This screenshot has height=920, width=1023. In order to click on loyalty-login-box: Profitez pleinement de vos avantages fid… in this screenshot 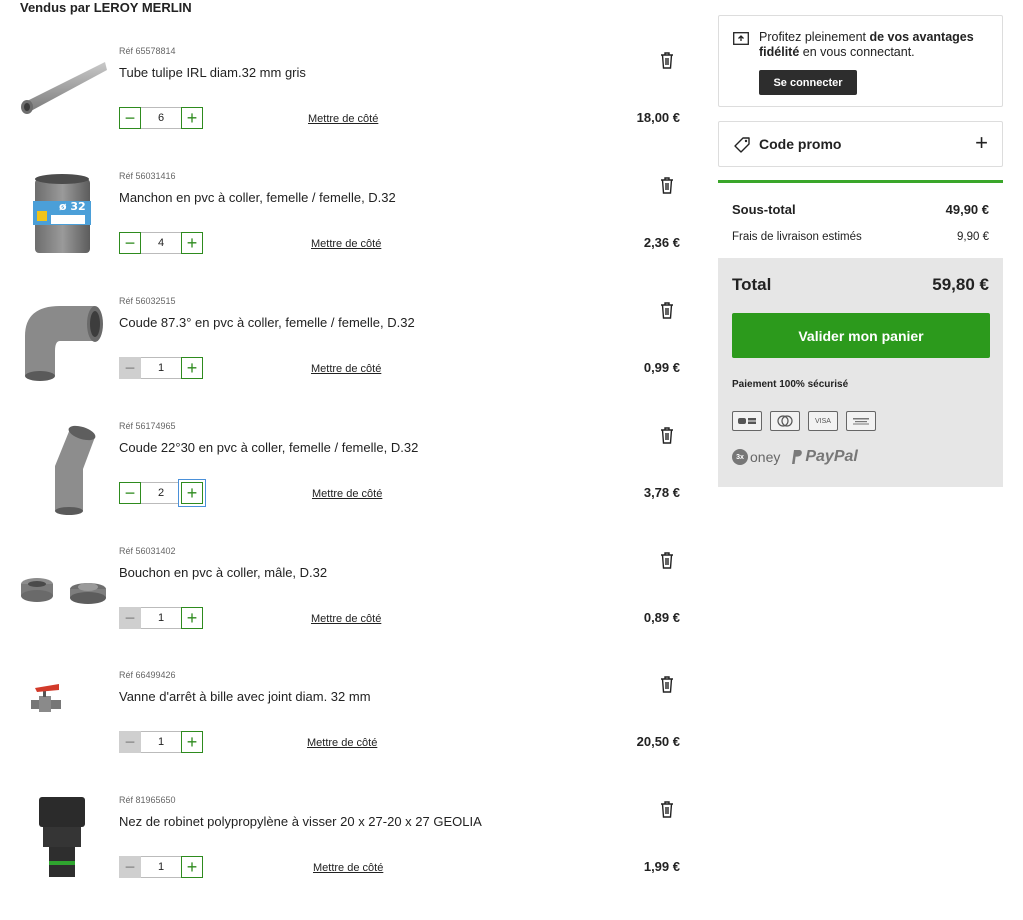, I will do `click(860, 61)`.